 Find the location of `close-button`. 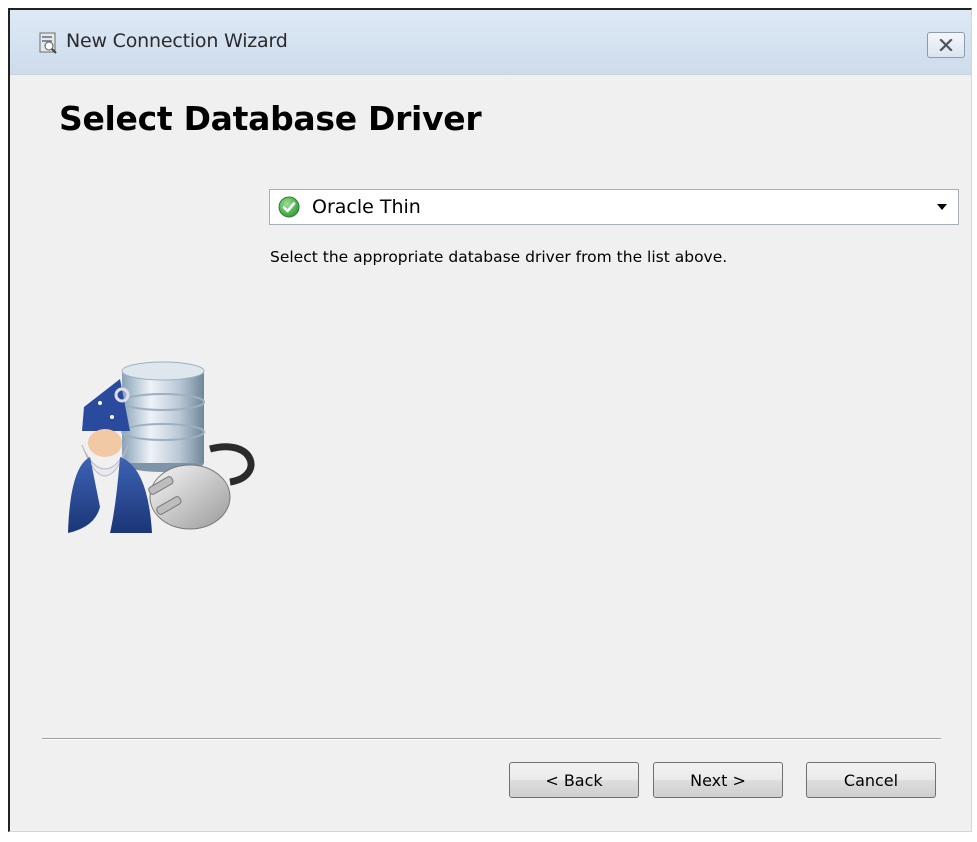

close-button is located at coordinates (946, 45).